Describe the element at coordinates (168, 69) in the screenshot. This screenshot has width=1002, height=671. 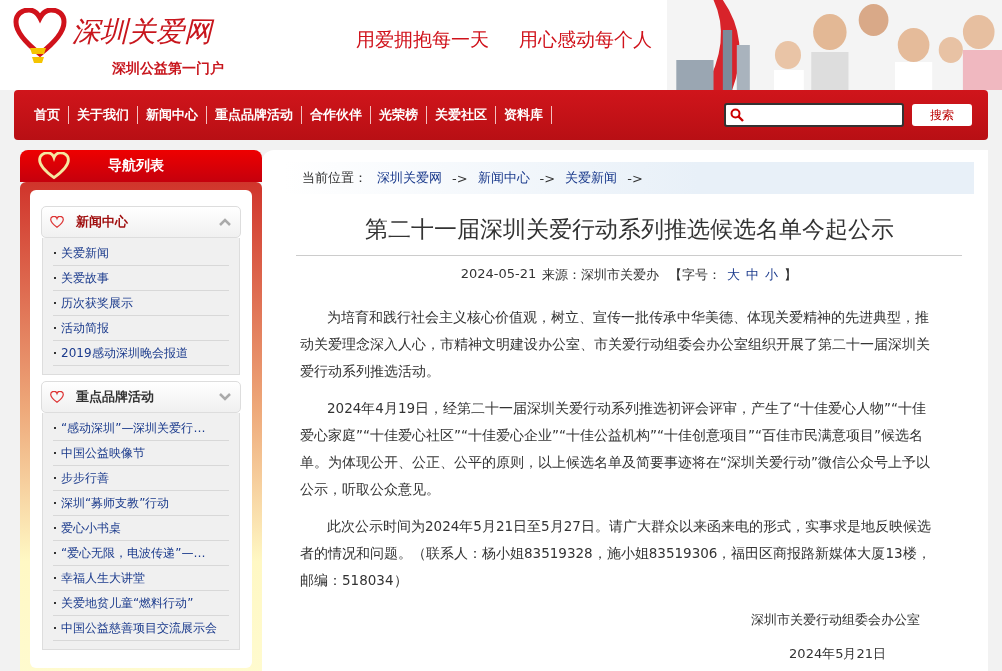
I see `tagline: 深圳公益第一门户` at that location.